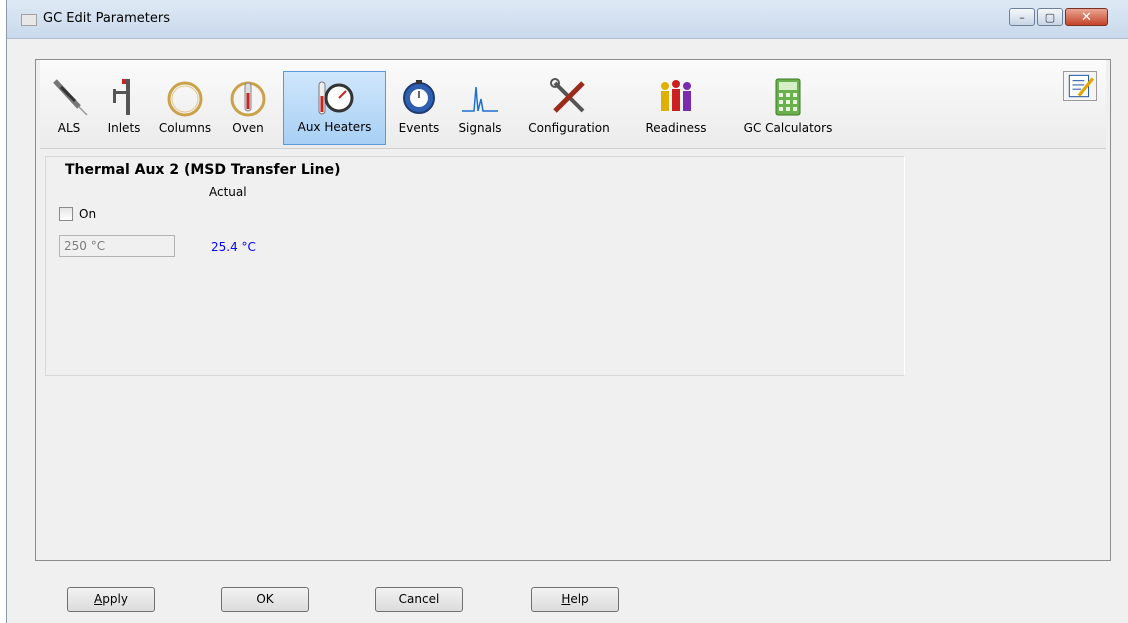  I want to click on tool-label: Columns, so click(185, 128).